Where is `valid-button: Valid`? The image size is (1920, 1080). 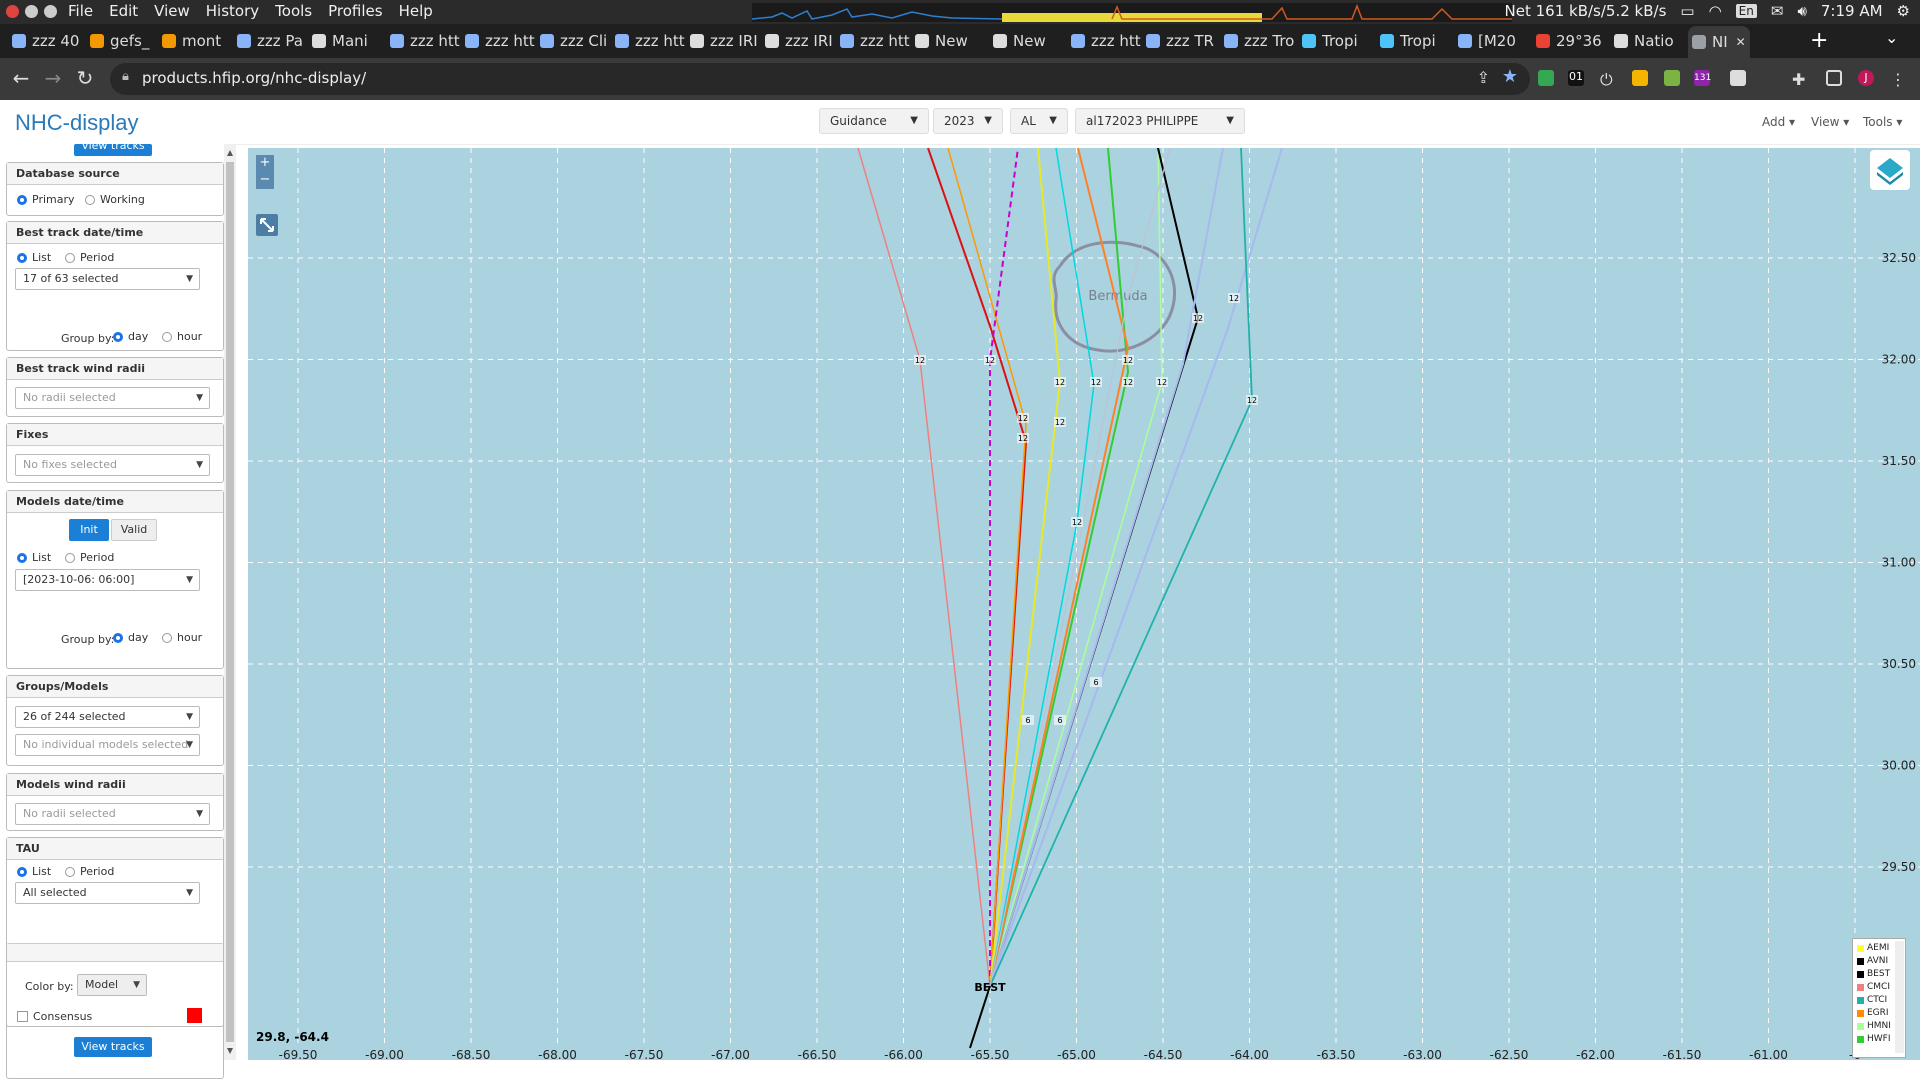
valid-button: Valid is located at coordinates (134, 530).